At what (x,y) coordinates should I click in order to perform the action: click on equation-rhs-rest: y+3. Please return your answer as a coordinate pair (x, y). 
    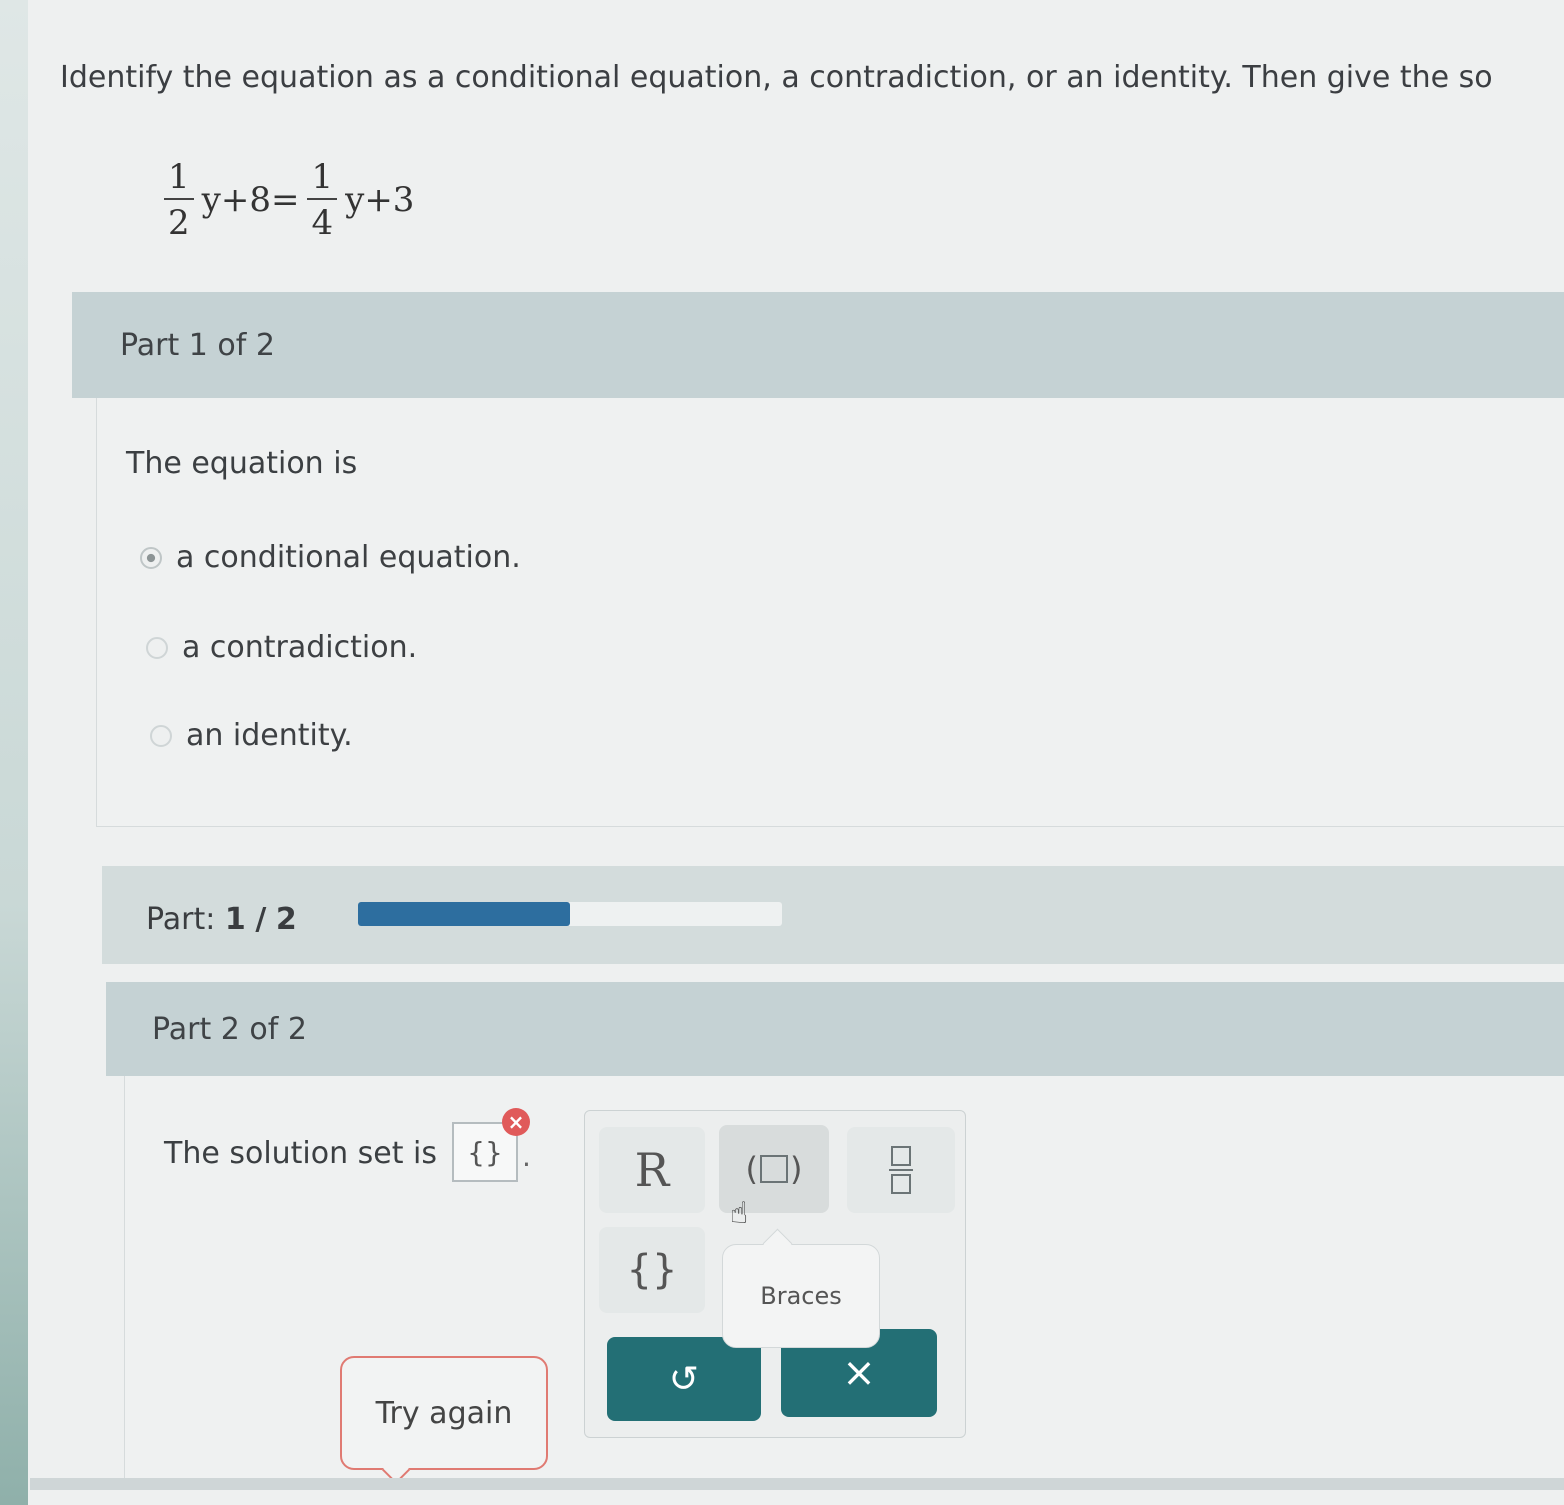
    Looking at the image, I should click on (380, 200).